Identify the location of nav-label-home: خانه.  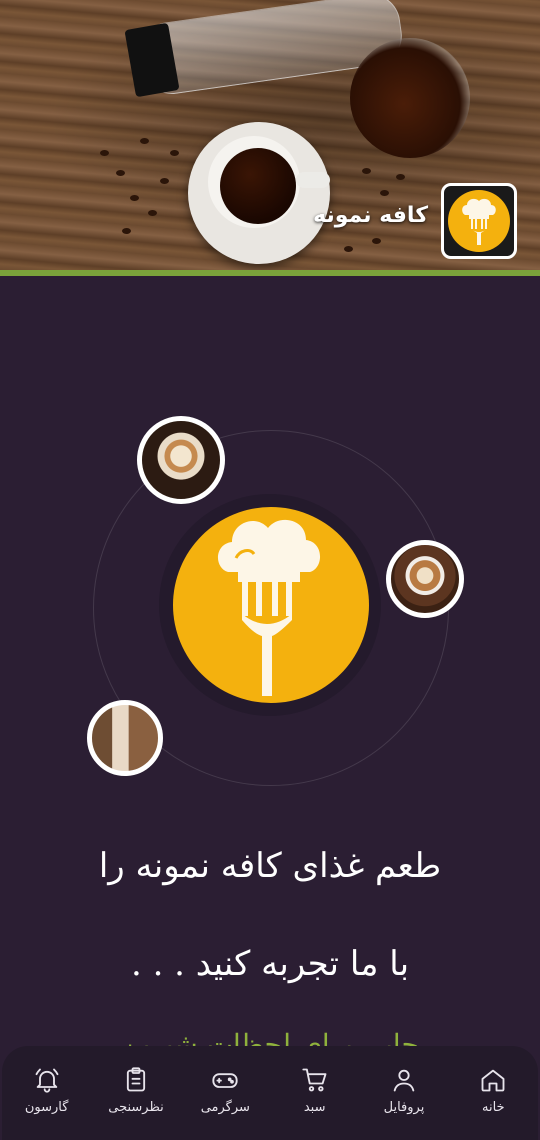
(493, 1107).